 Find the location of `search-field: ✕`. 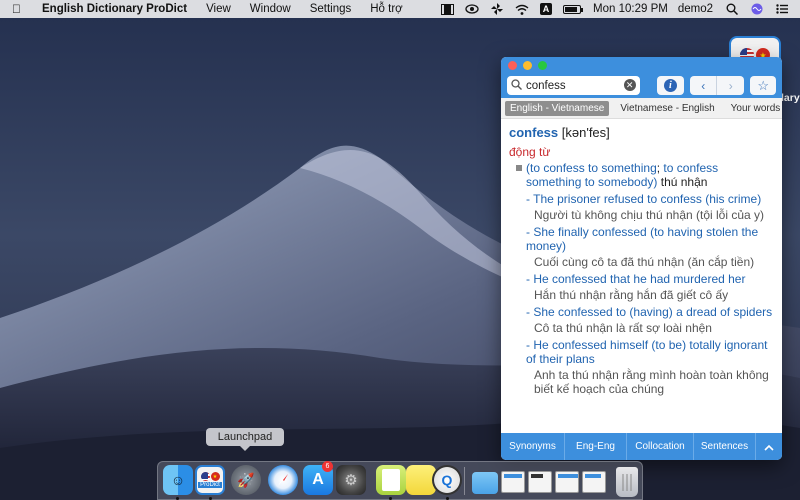

search-field: ✕ is located at coordinates (573, 85).